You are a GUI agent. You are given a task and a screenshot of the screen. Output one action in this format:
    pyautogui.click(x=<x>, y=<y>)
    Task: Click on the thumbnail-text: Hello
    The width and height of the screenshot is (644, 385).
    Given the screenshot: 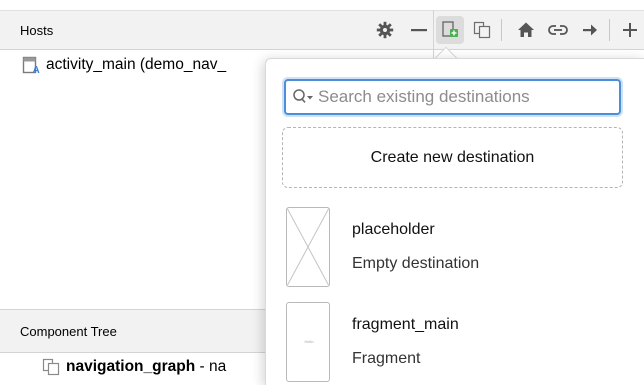 What is the action you would take?
    pyautogui.click(x=309, y=341)
    